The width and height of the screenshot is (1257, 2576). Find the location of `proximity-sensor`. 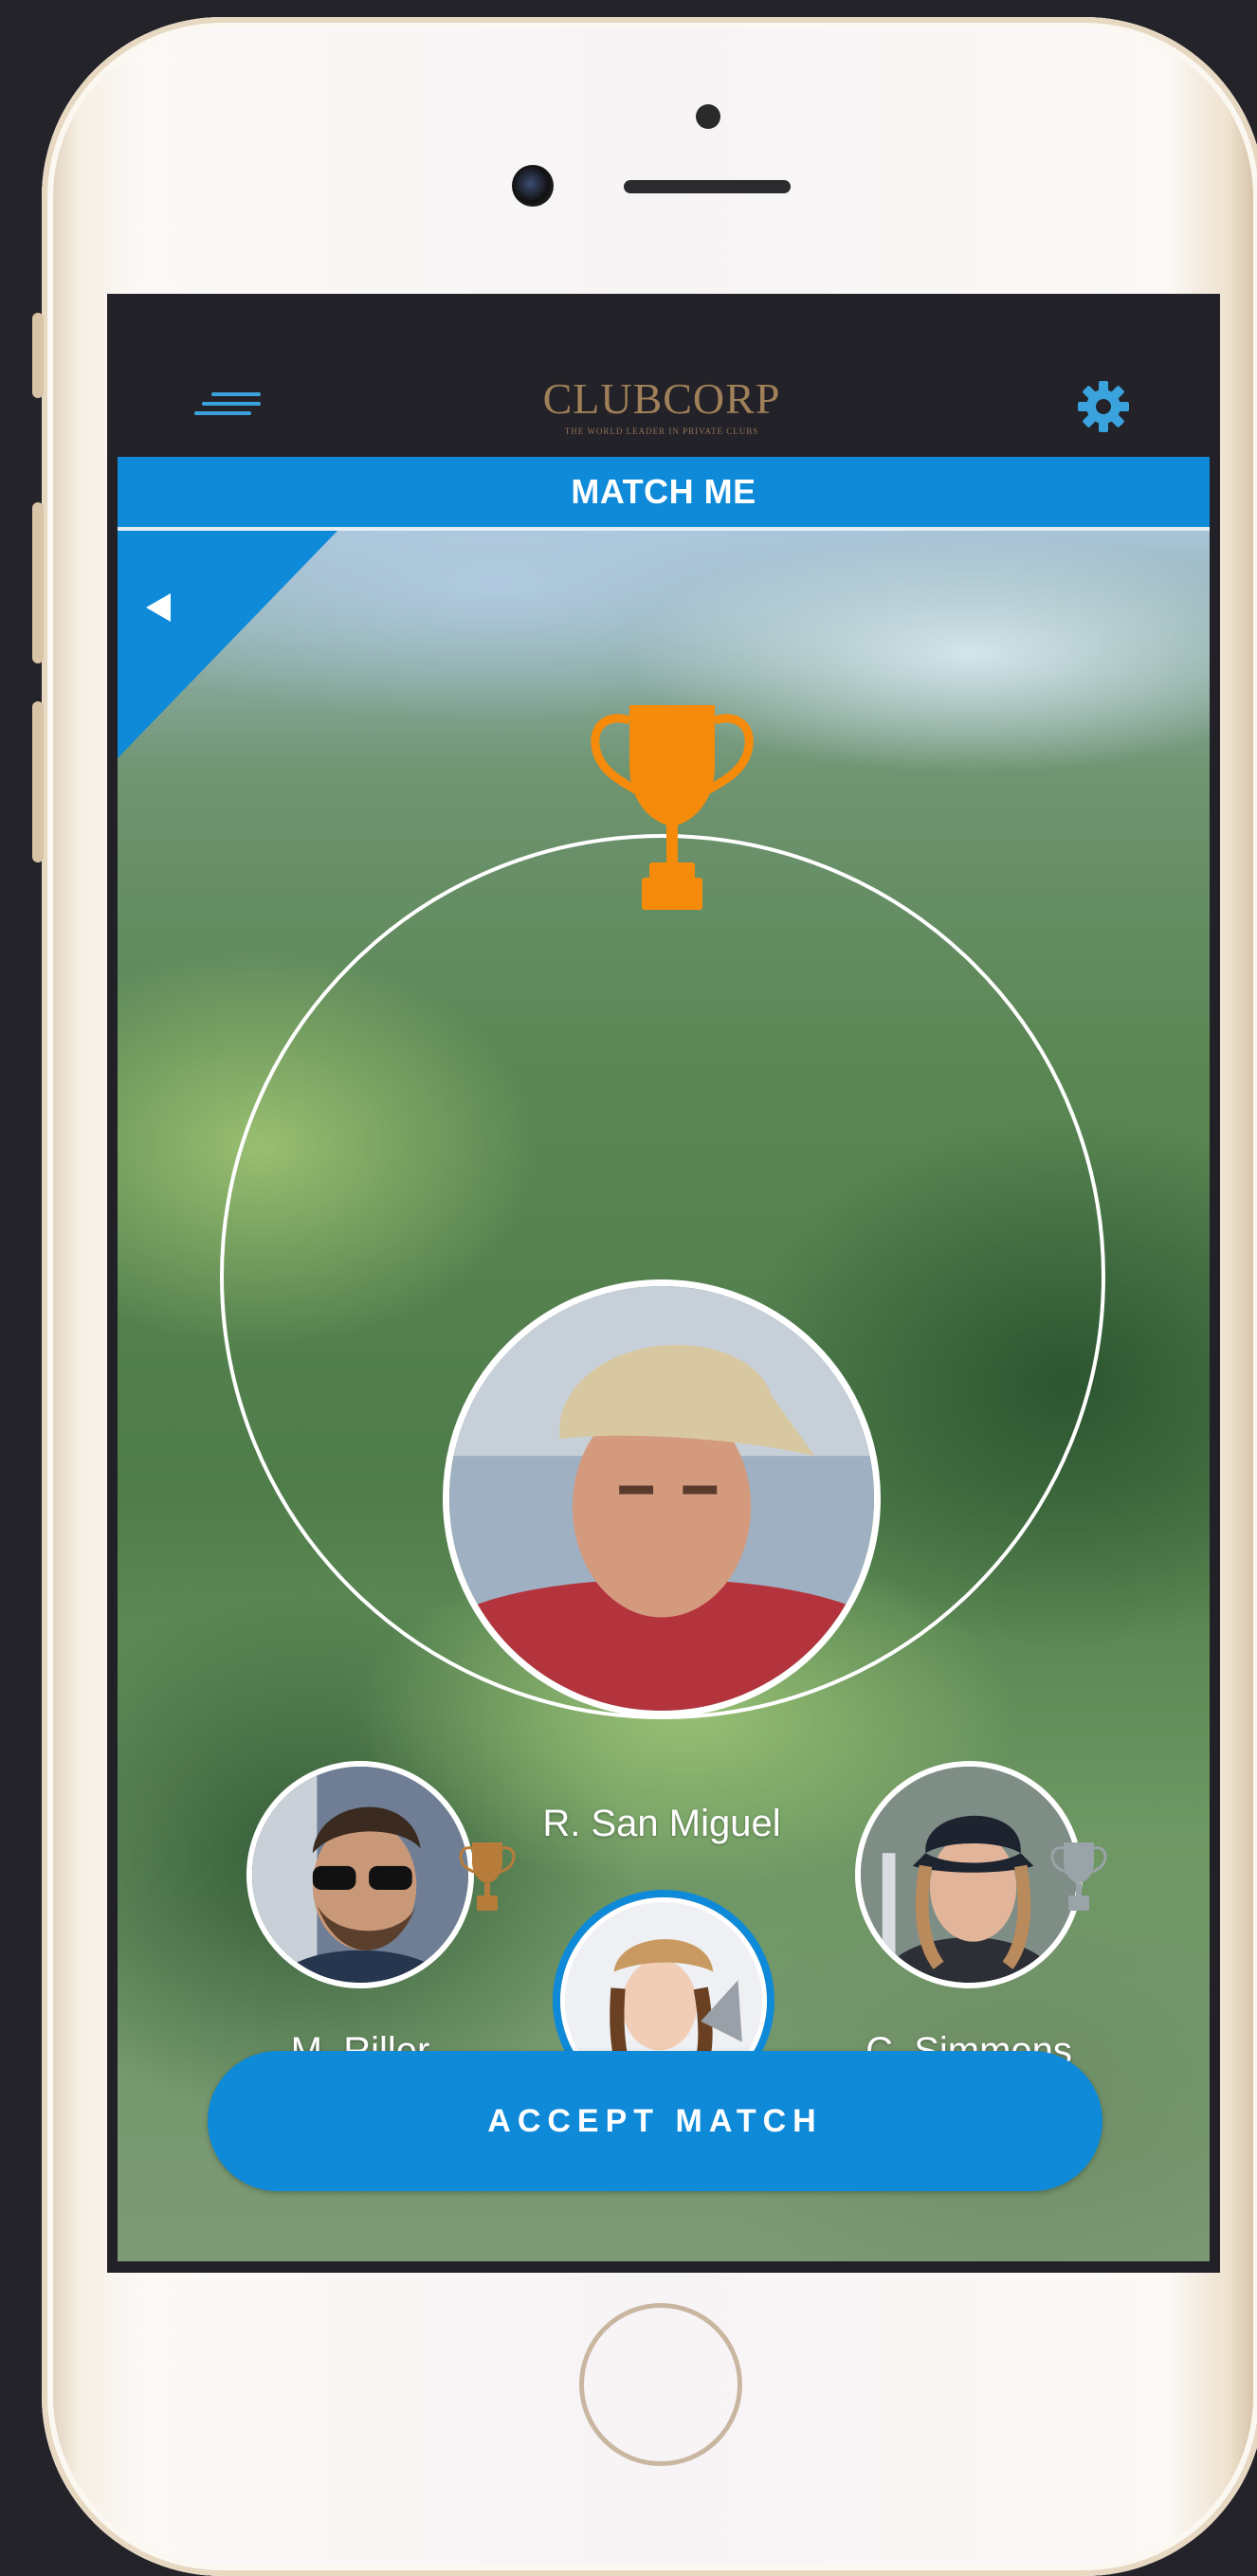

proximity-sensor is located at coordinates (708, 116).